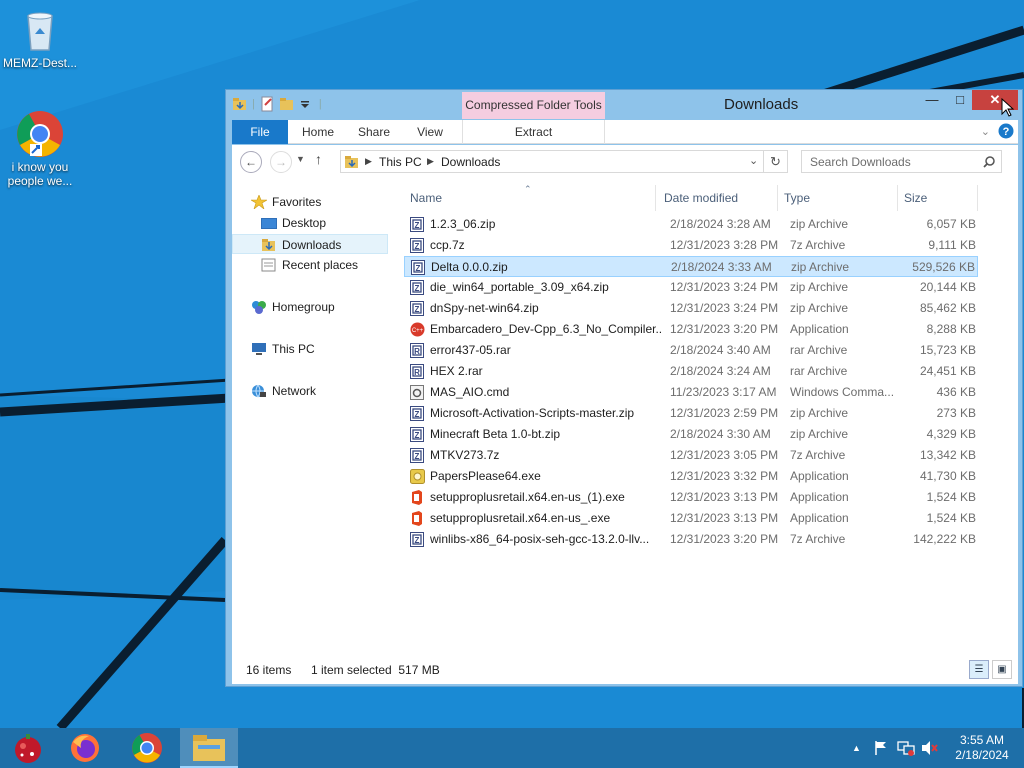 The image size is (1024, 768). I want to click on minimize-button: —, so click(932, 100).